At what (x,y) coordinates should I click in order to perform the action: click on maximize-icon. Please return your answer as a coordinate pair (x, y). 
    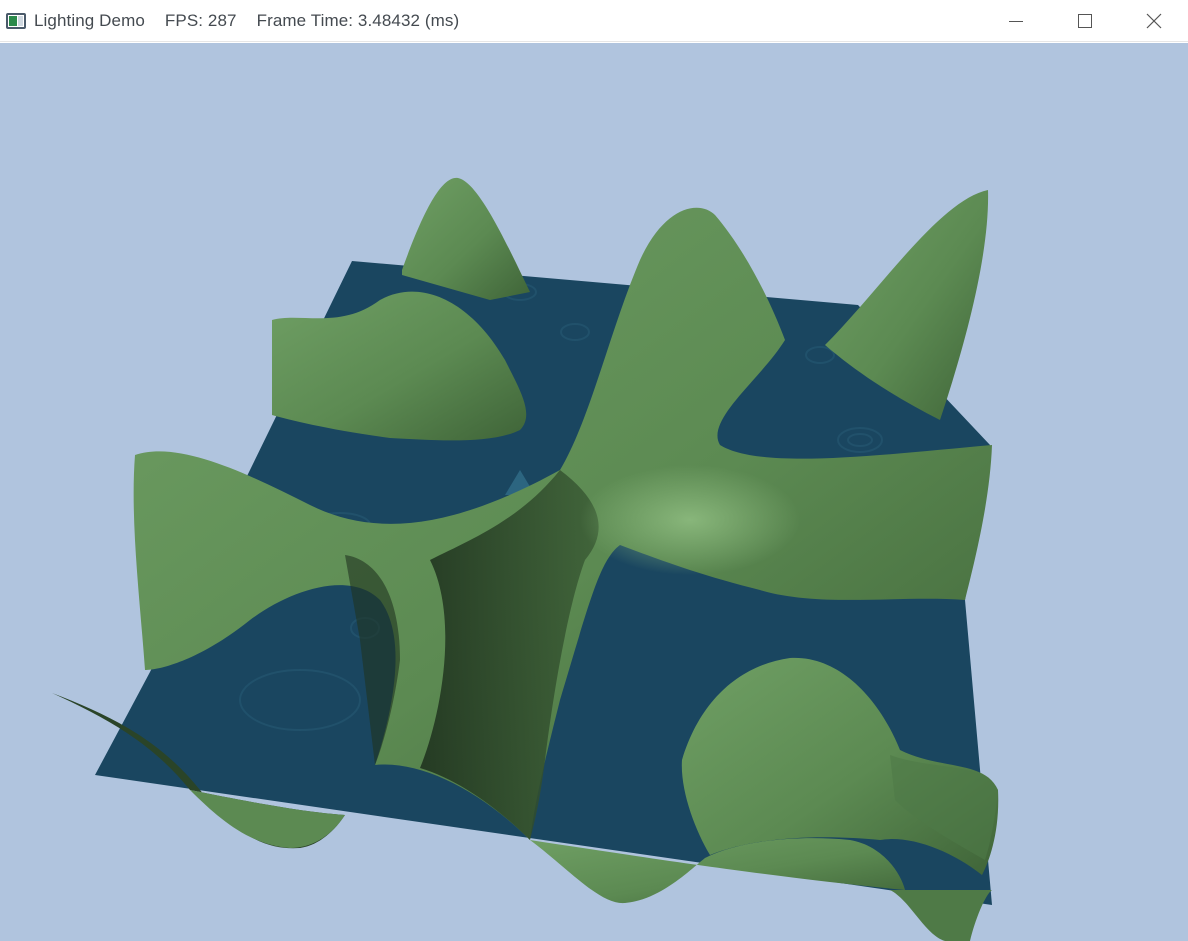
    Looking at the image, I should click on (1084, 21).